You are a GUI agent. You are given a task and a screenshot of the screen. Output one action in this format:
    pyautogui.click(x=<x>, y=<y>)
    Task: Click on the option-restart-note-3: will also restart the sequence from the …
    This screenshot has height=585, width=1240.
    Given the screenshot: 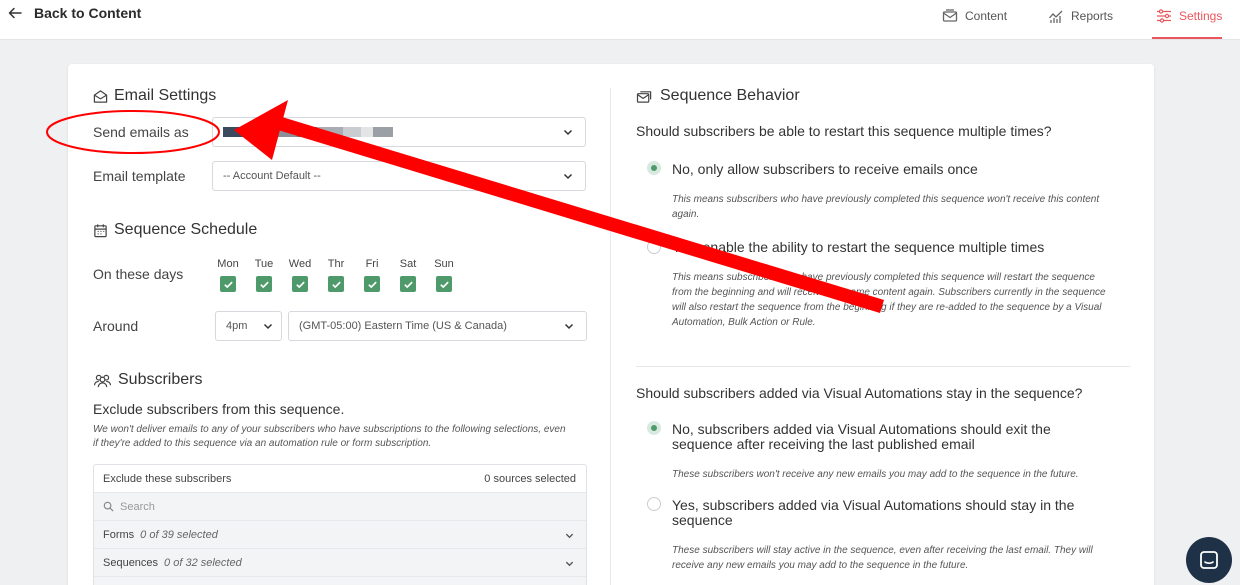 What is the action you would take?
    pyautogui.click(x=887, y=307)
    